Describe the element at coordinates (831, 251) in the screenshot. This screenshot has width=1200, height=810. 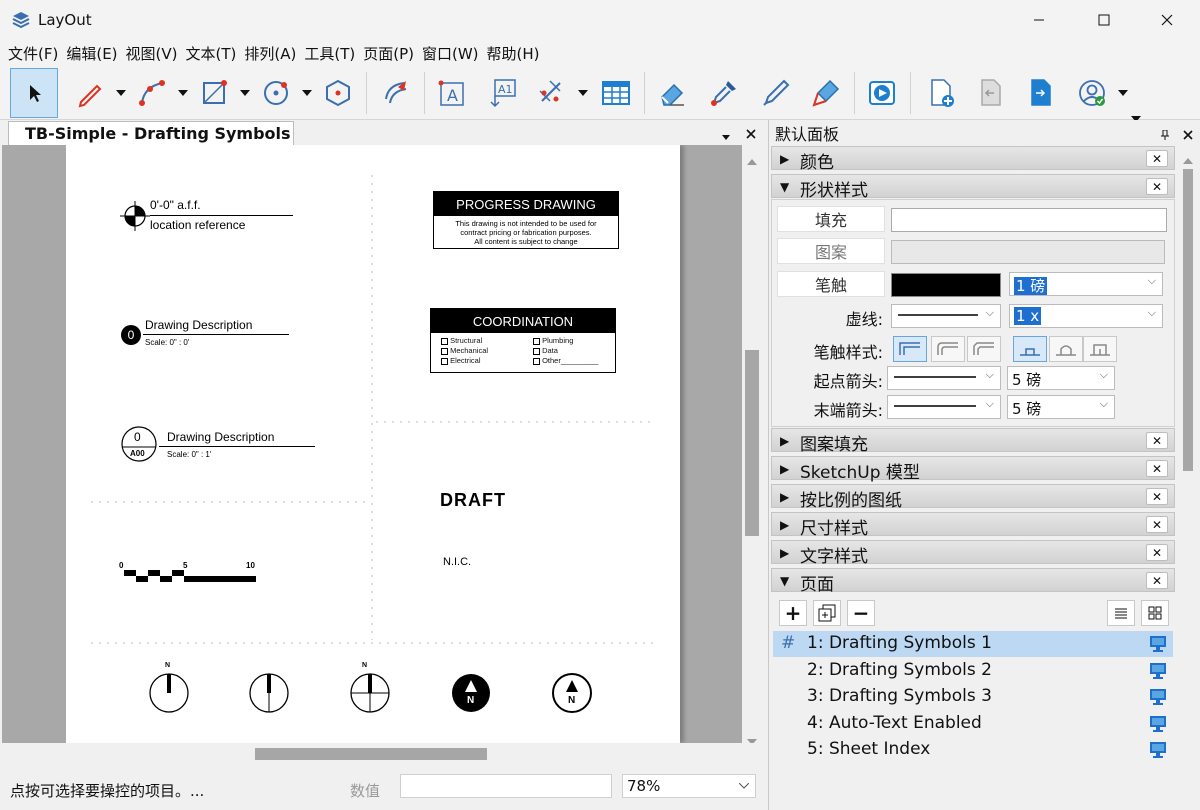
I see `pattern-toggle: 图案` at that location.